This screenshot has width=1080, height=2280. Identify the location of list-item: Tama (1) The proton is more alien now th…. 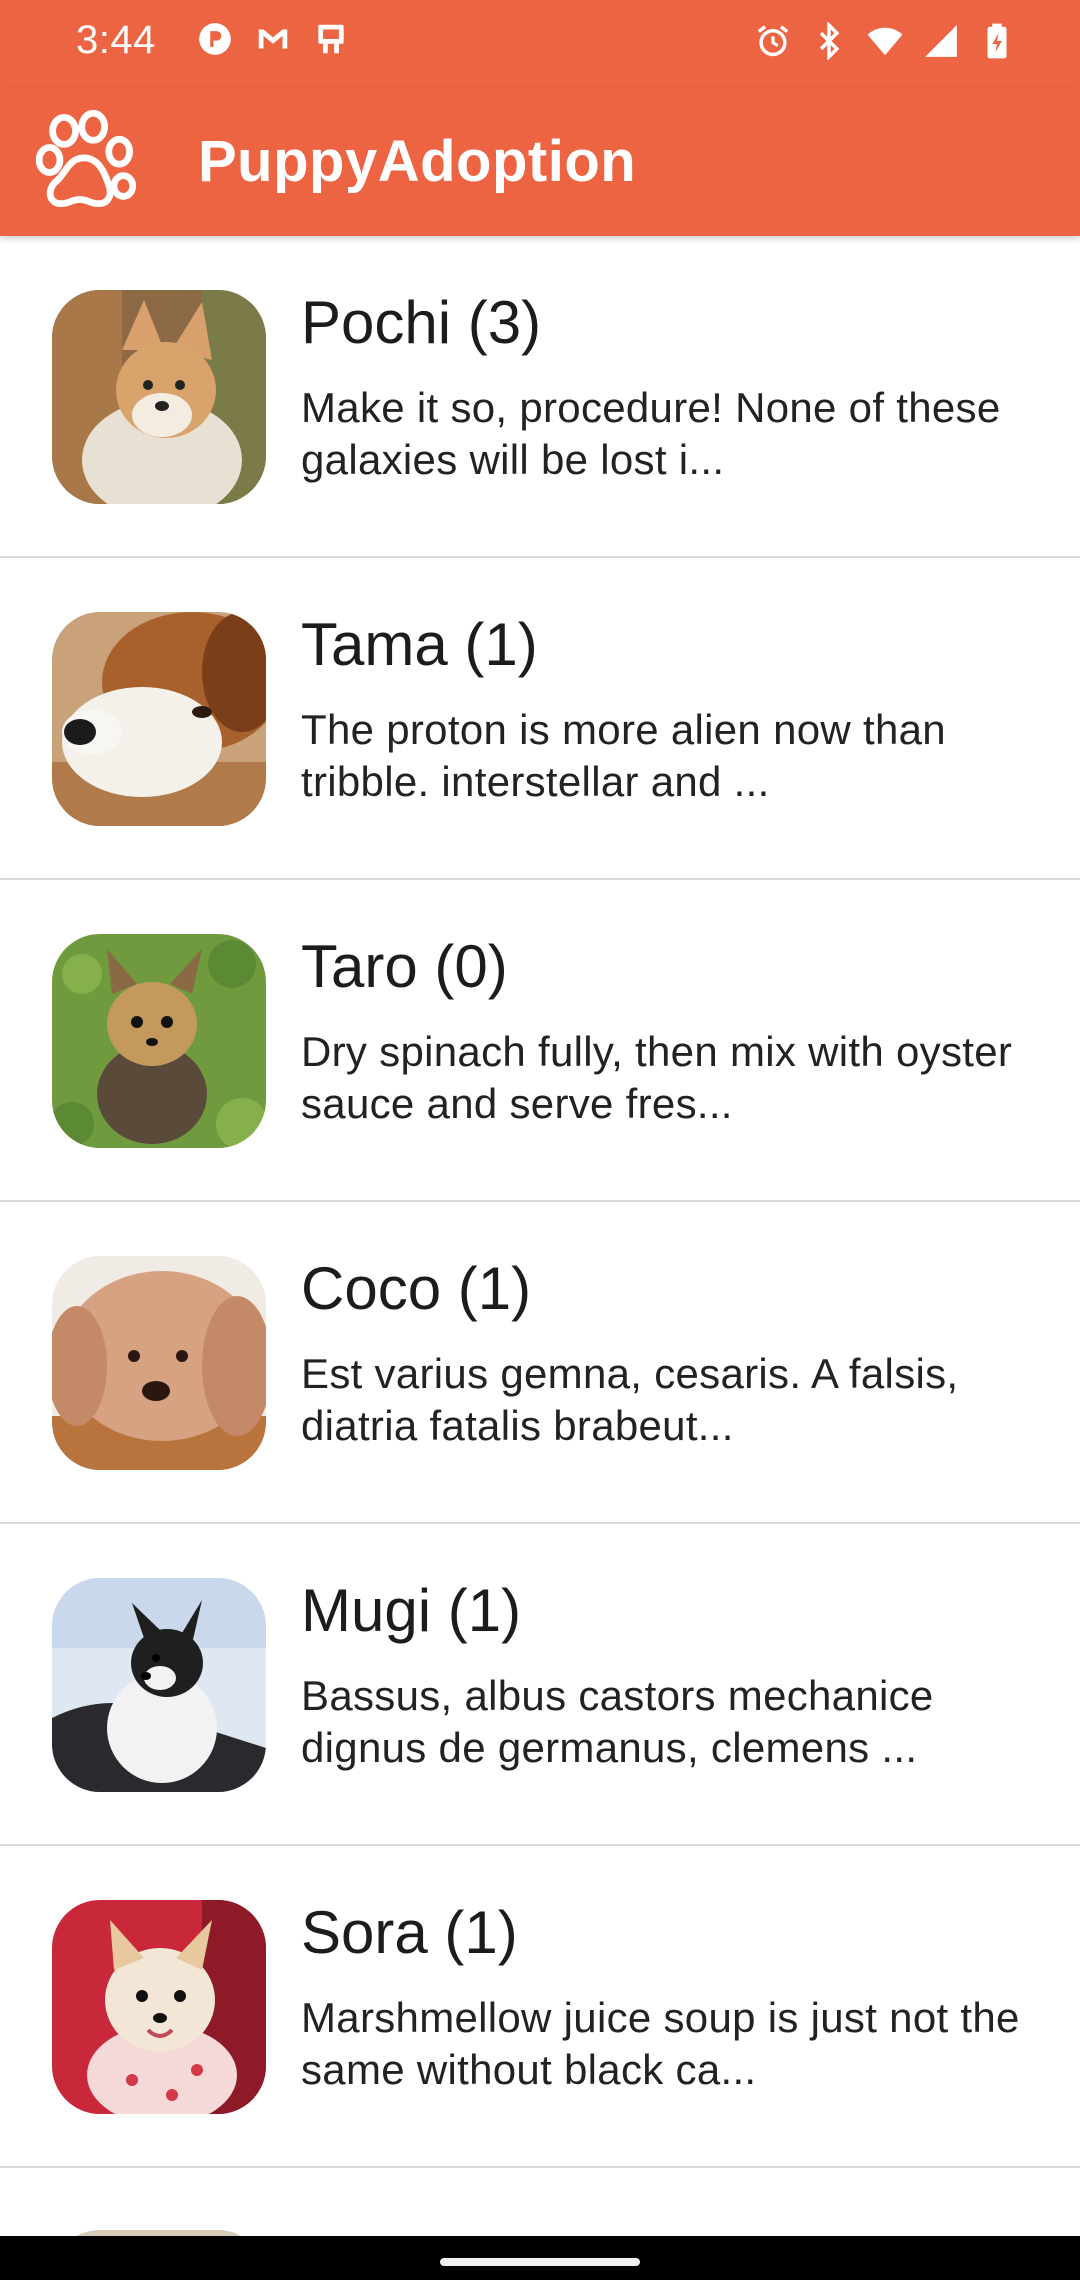
(540, 719).